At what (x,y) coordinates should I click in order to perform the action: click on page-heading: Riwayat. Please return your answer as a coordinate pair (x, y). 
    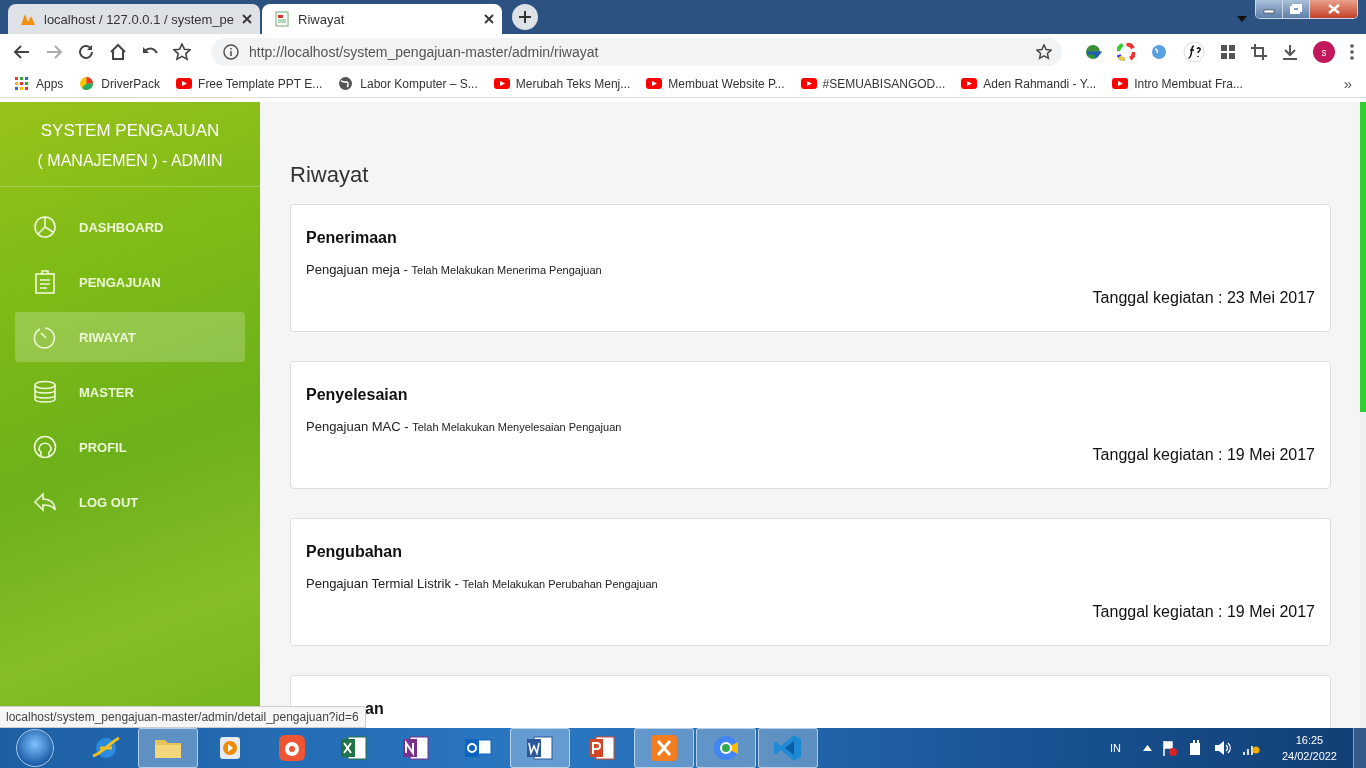
    Looking at the image, I should click on (330, 175).